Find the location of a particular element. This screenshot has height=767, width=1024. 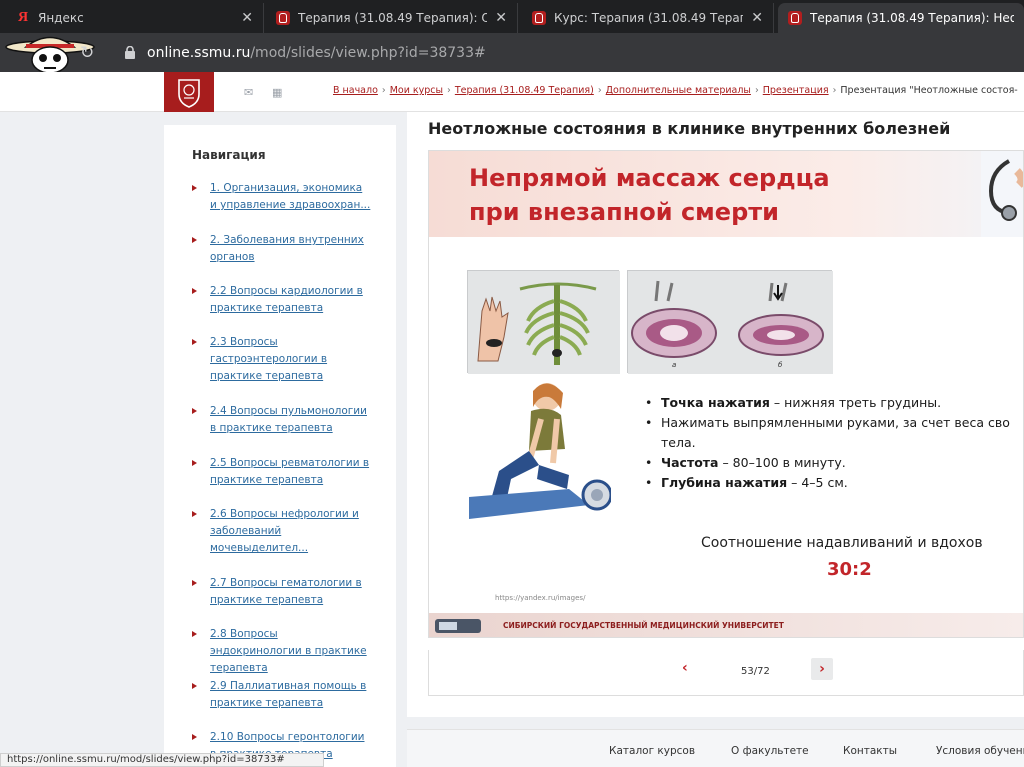

stethoscope-image is located at coordinates (1002, 194).